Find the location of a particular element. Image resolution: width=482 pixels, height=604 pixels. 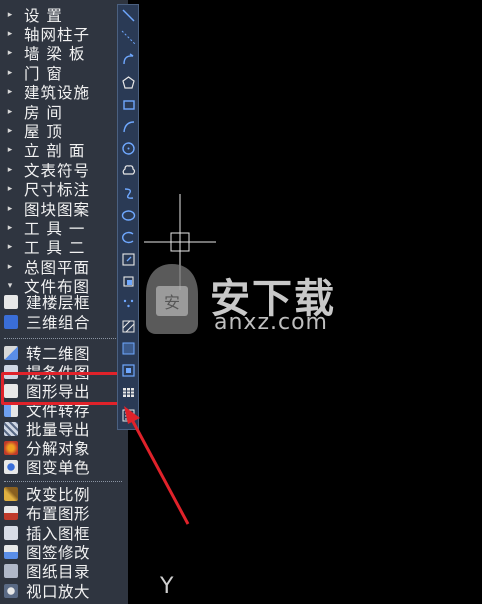

gradient-icon is located at coordinates (128, 348).